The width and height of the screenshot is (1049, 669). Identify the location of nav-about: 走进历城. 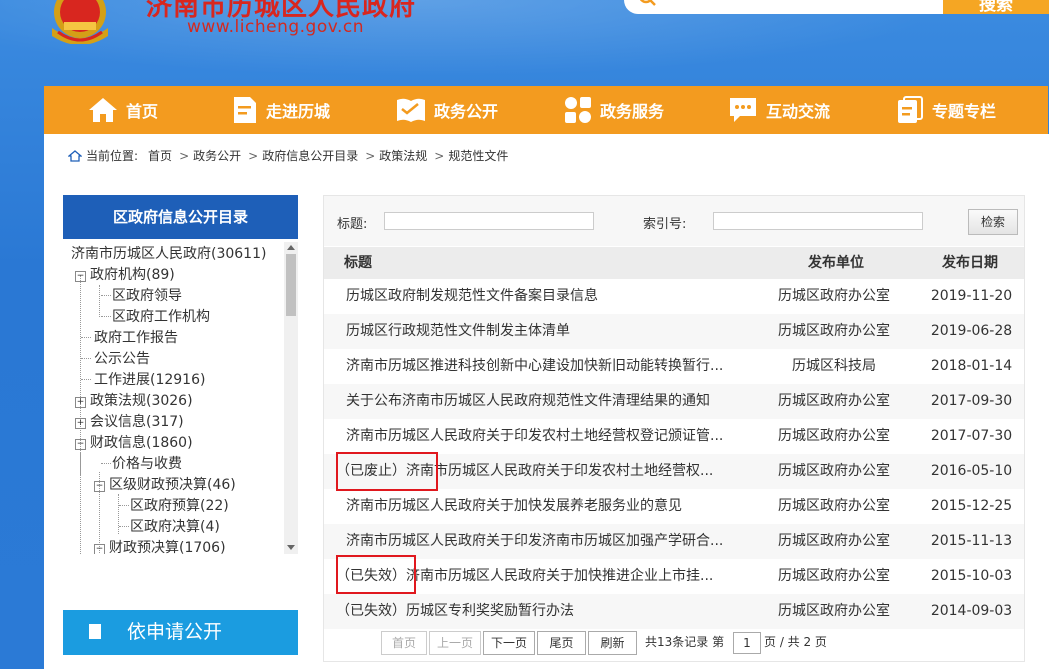
(281, 110).